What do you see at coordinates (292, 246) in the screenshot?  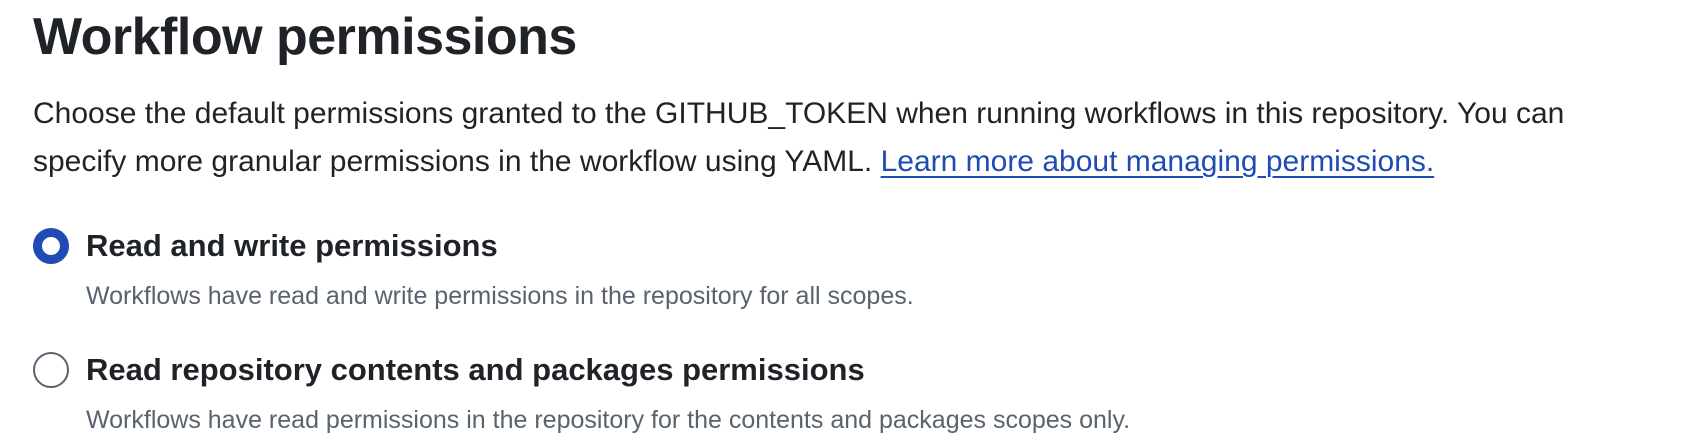 I see `option-read-write-label: Read and write permissions` at bounding box center [292, 246].